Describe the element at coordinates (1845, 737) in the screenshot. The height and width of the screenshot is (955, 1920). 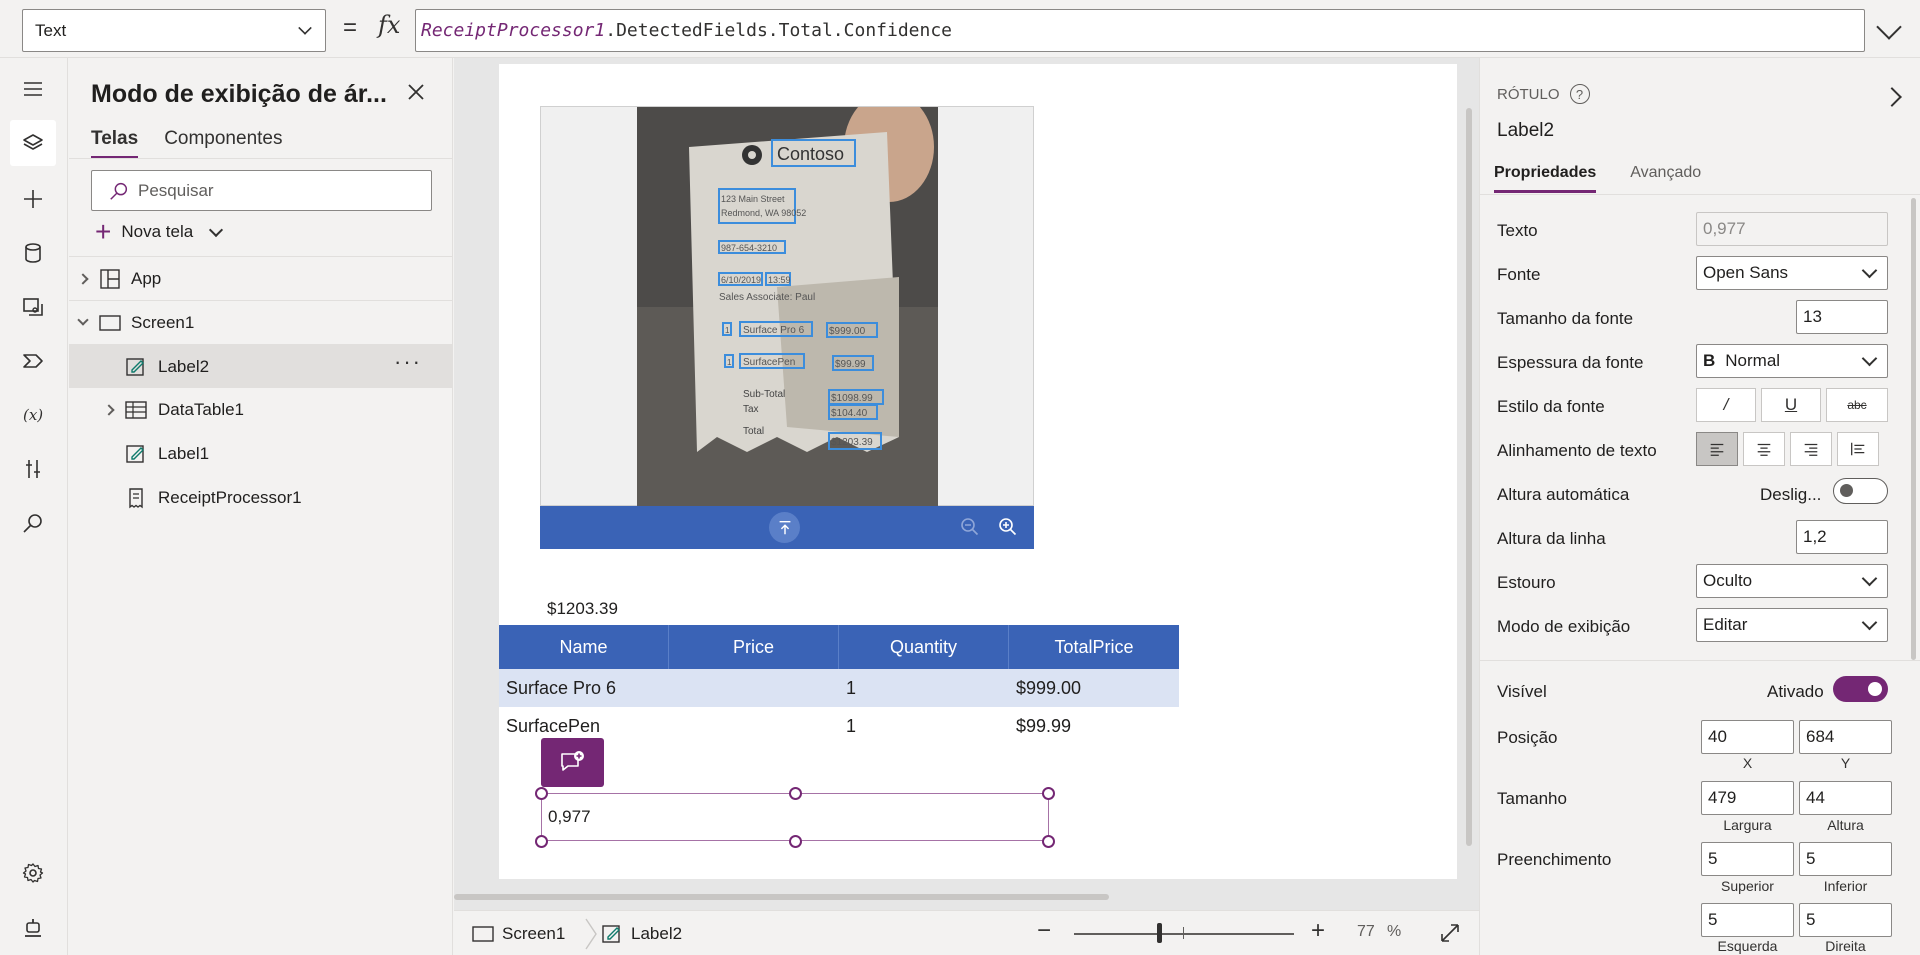
I see `position-y-field: 684` at that location.